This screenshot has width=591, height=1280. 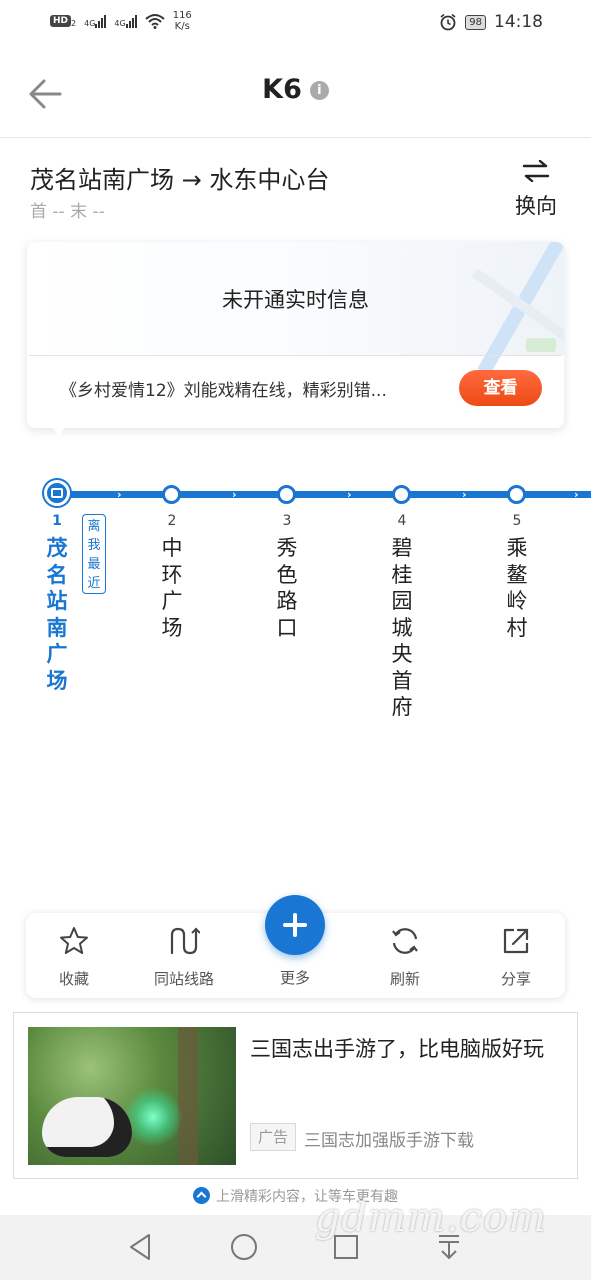 What do you see at coordinates (141, 1247) in the screenshot?
I see `nav-back-icon` at bounding box center [141, 1247].